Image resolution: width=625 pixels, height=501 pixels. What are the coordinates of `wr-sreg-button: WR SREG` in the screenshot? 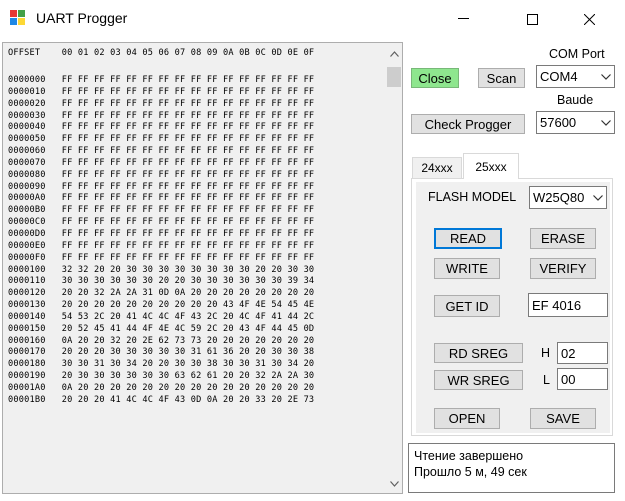 It's located at (478, 380).